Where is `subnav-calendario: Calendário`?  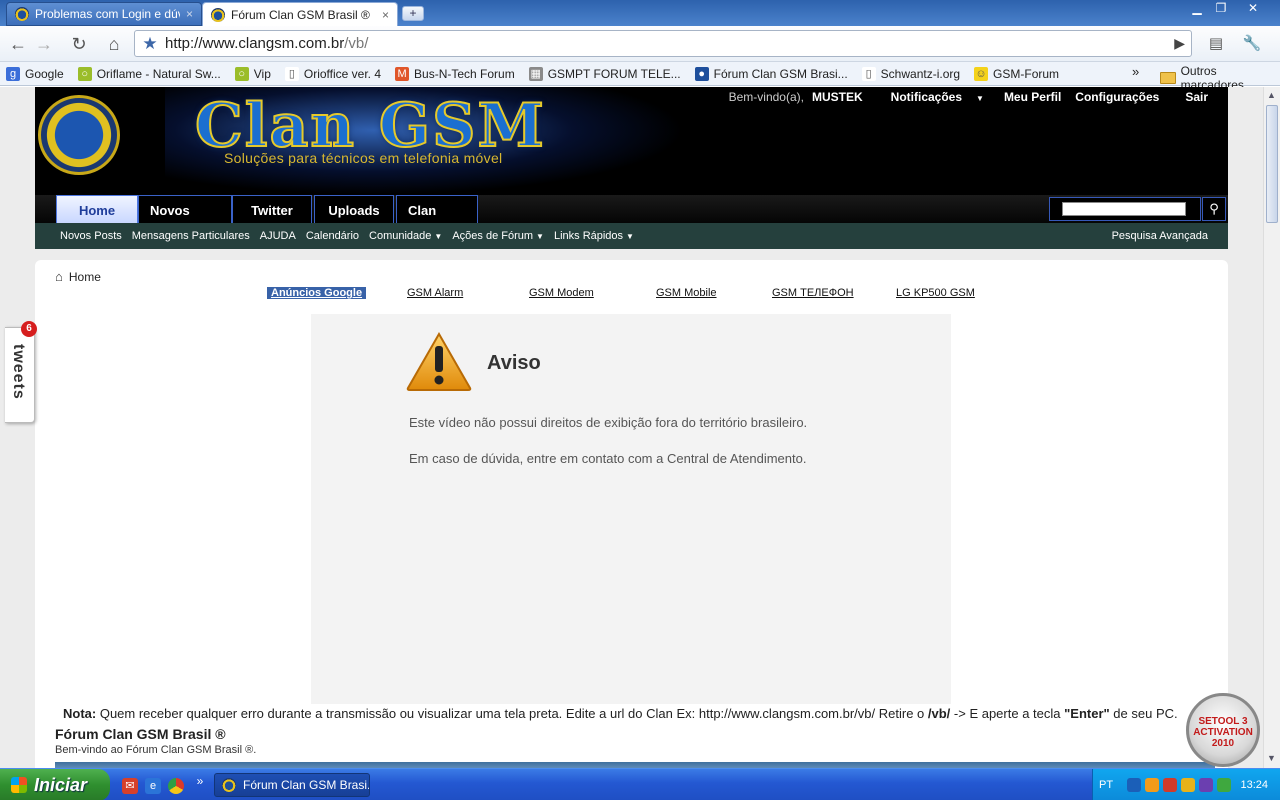
subnav-calendario: Calendário is located at coordinates (332, 236).